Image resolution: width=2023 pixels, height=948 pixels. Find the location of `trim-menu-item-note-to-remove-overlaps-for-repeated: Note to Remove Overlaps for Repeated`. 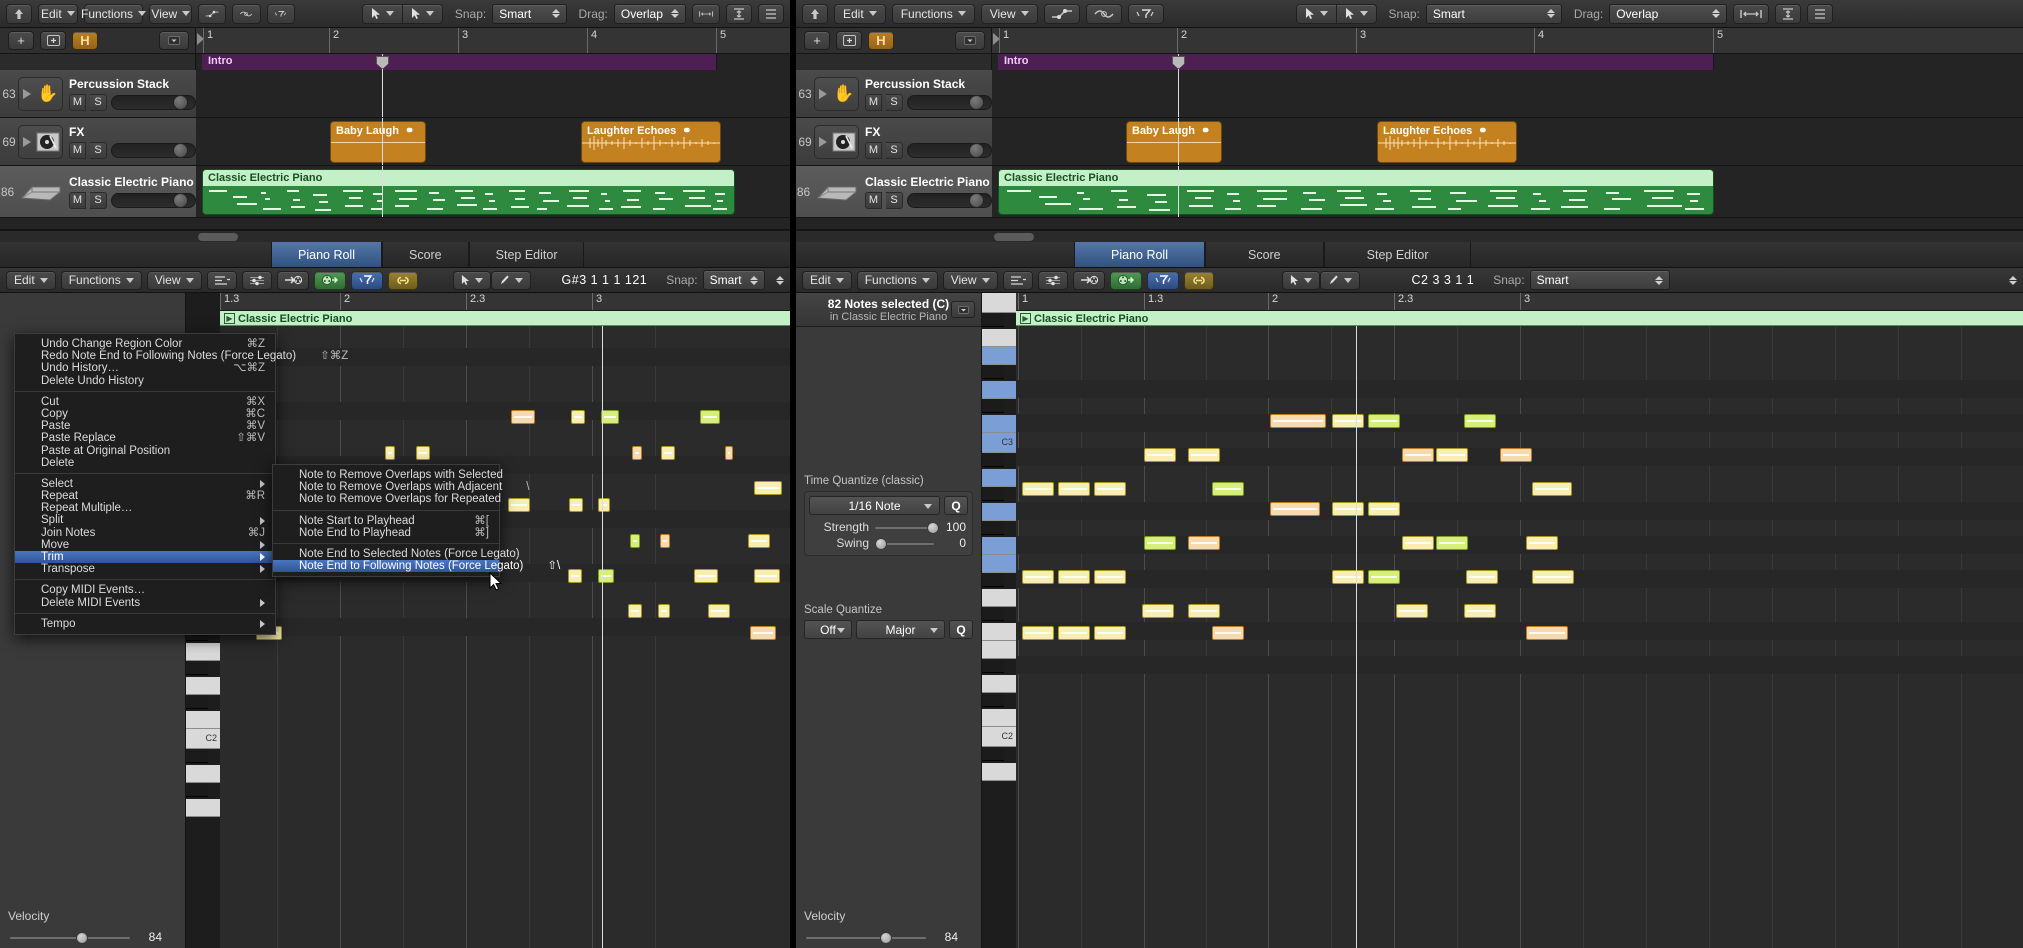

trim-menu-item-note-to-remove-overlaps-for-repeated: Note to Remove Overlaps for Repeated is located at coordinates (387, 499).